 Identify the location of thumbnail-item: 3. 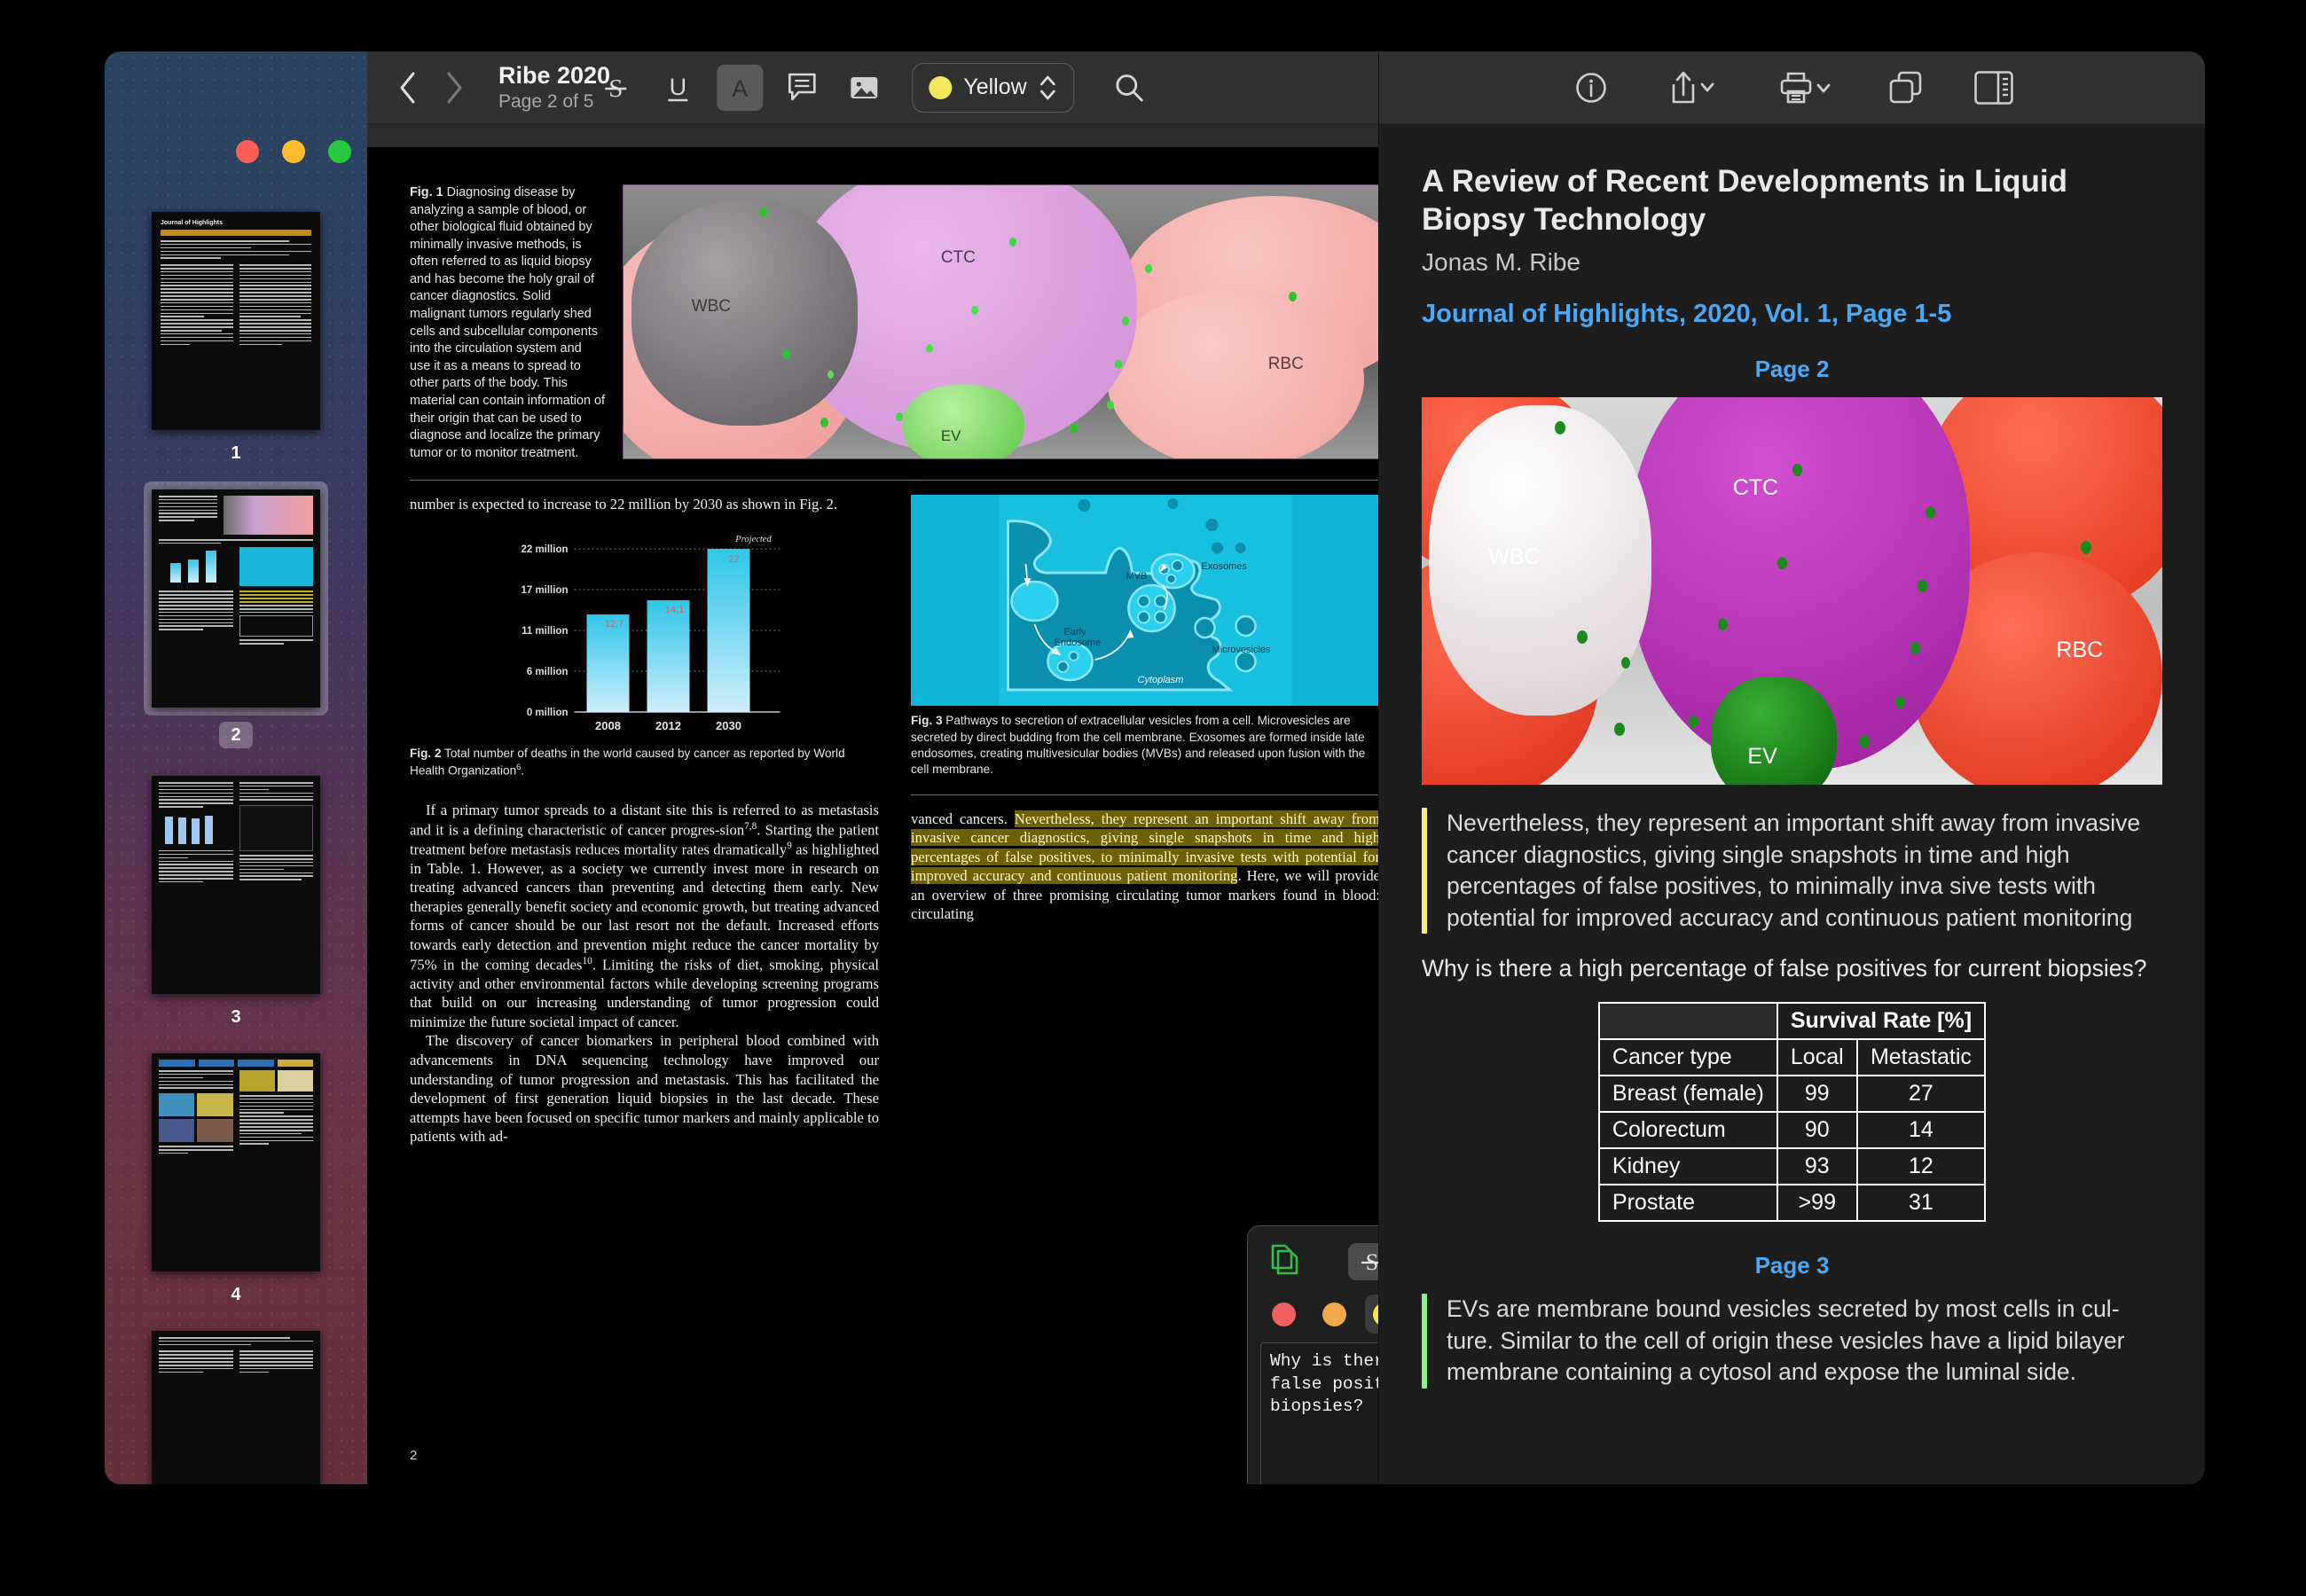
(236, 897).